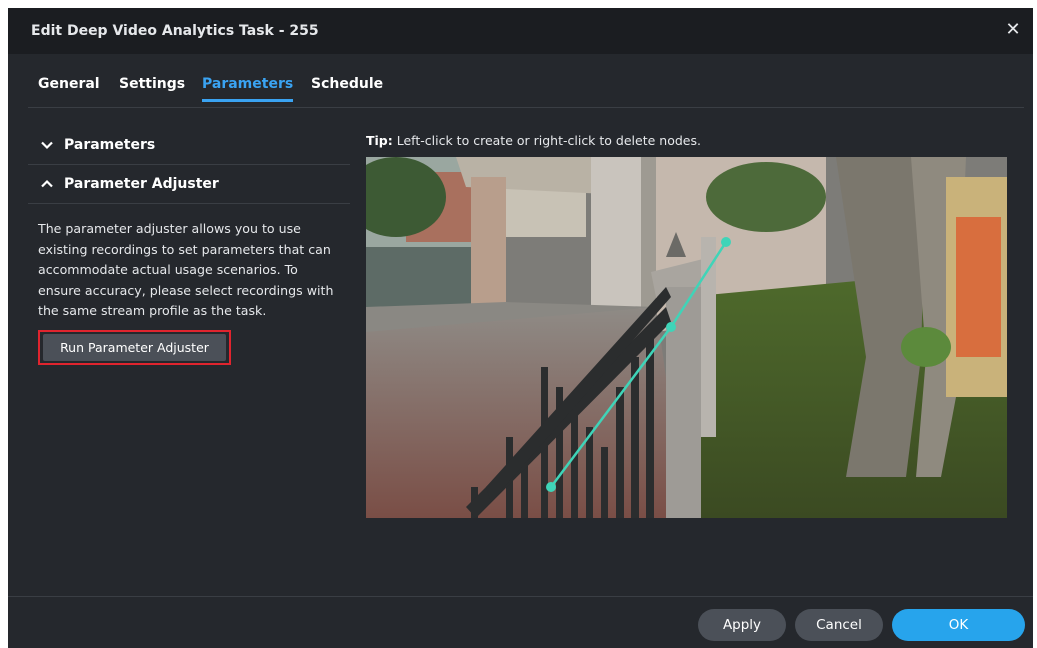 The width and height of the screenshot is (1037, 648). Describe the element at coordinates (47, 145) in the screenshot. I see `chevron-down-icon` at that location.